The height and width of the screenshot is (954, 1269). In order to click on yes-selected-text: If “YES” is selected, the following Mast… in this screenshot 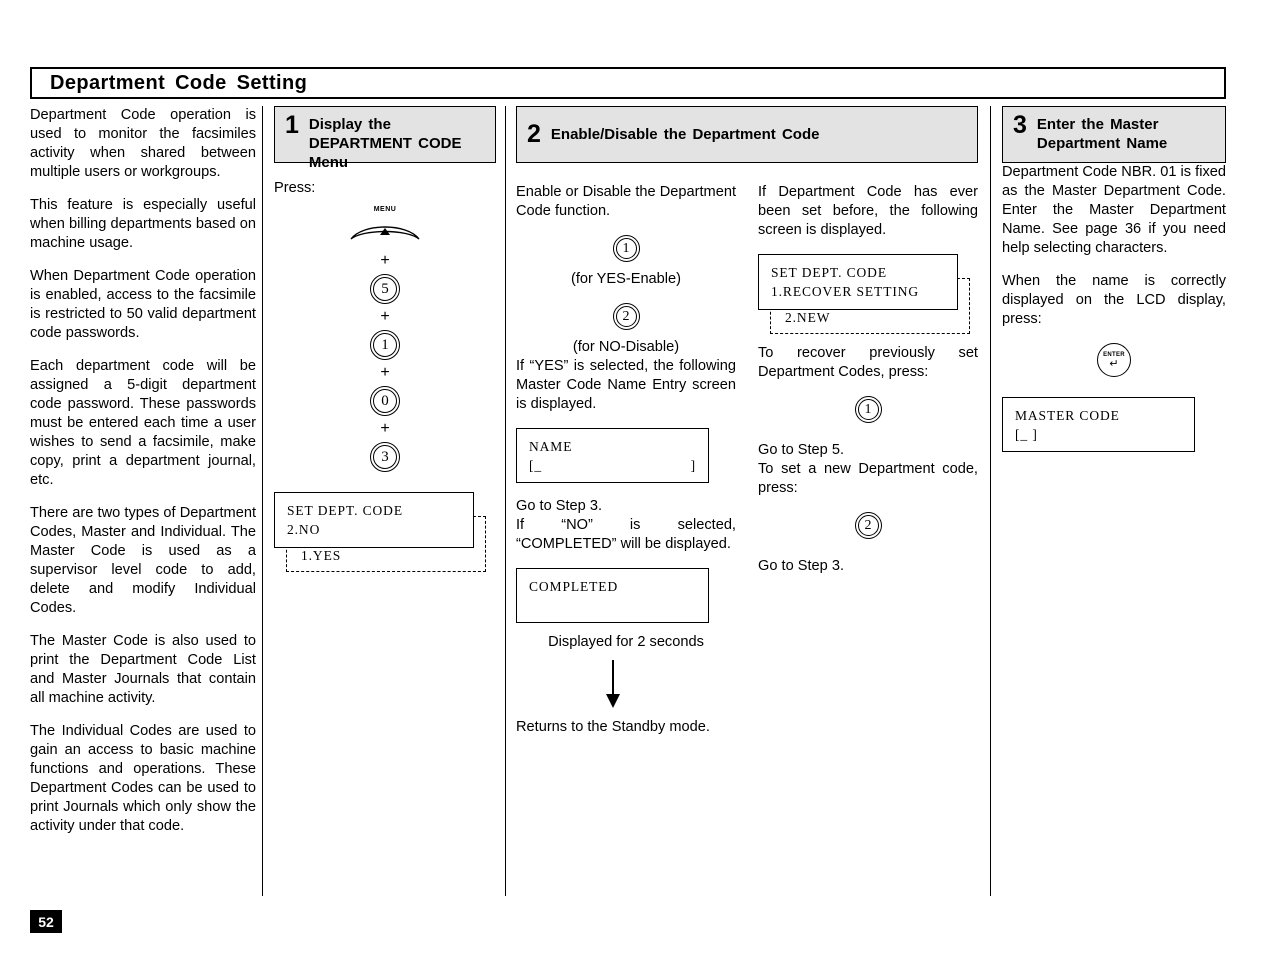, I will do `click(626, 385)`.